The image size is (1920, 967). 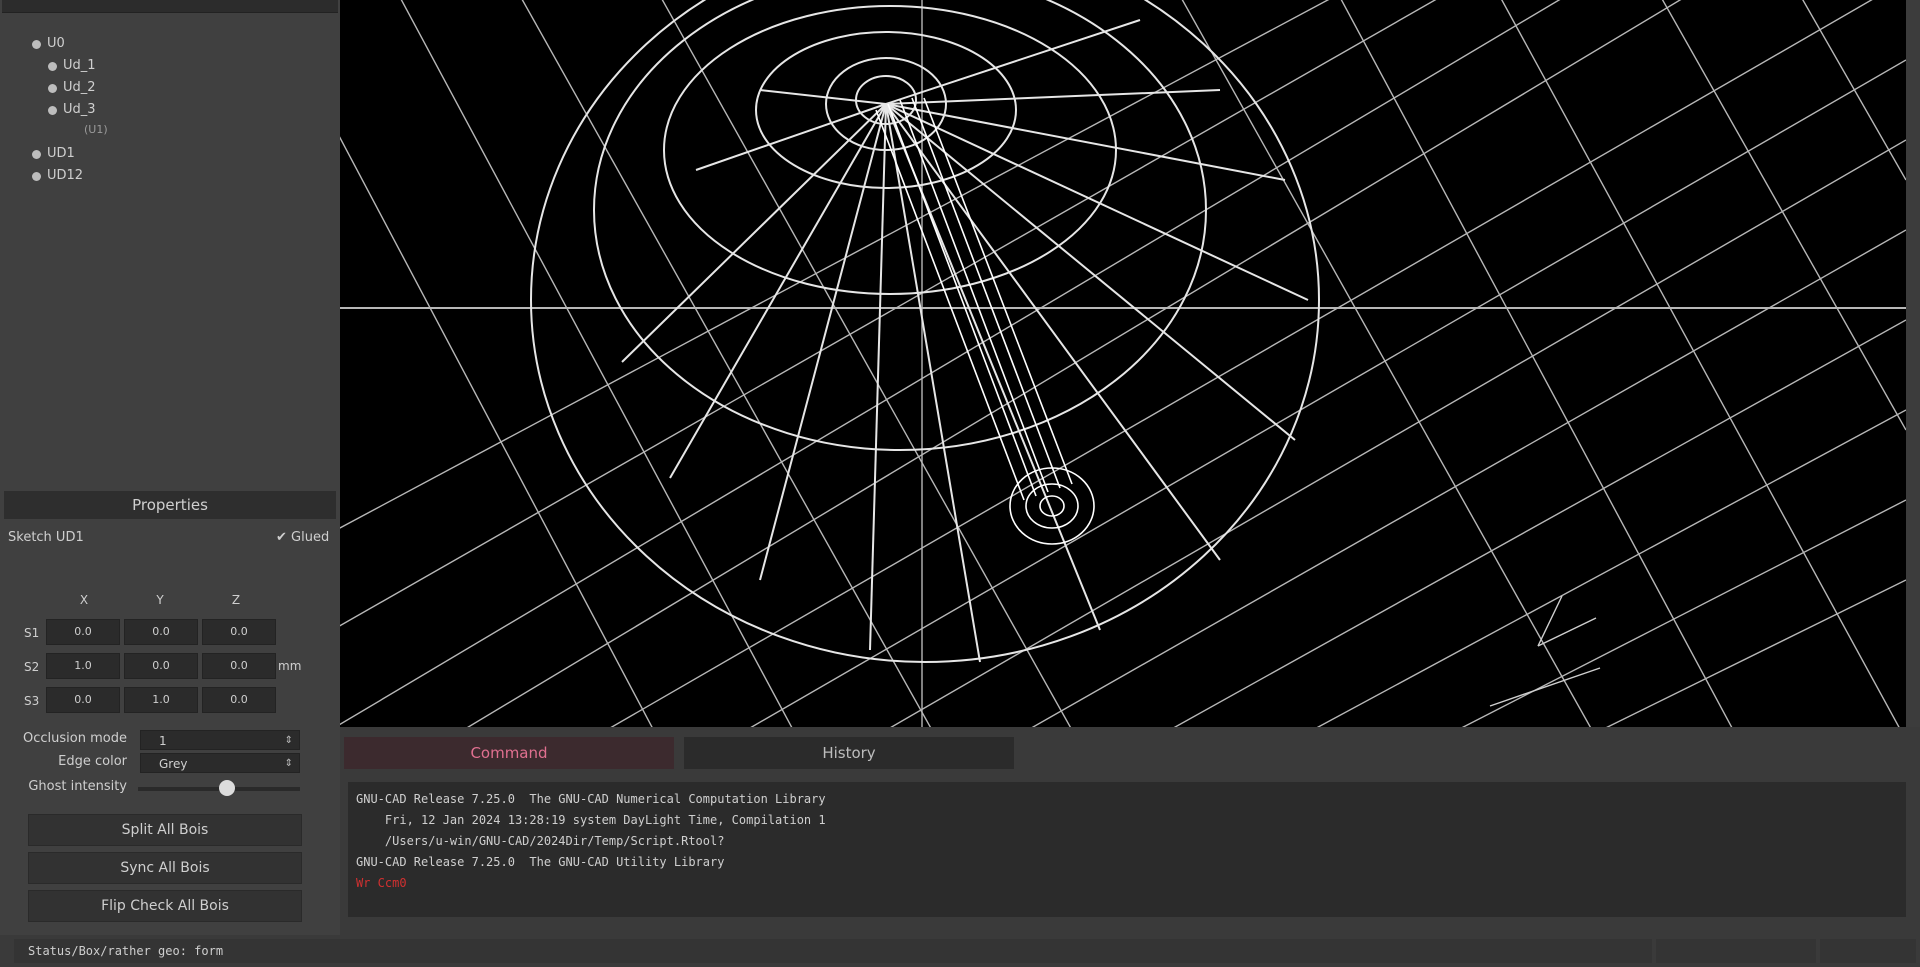 I want to click on console-prompt-line: Wr Ccm0, so click(x=381, y=883).